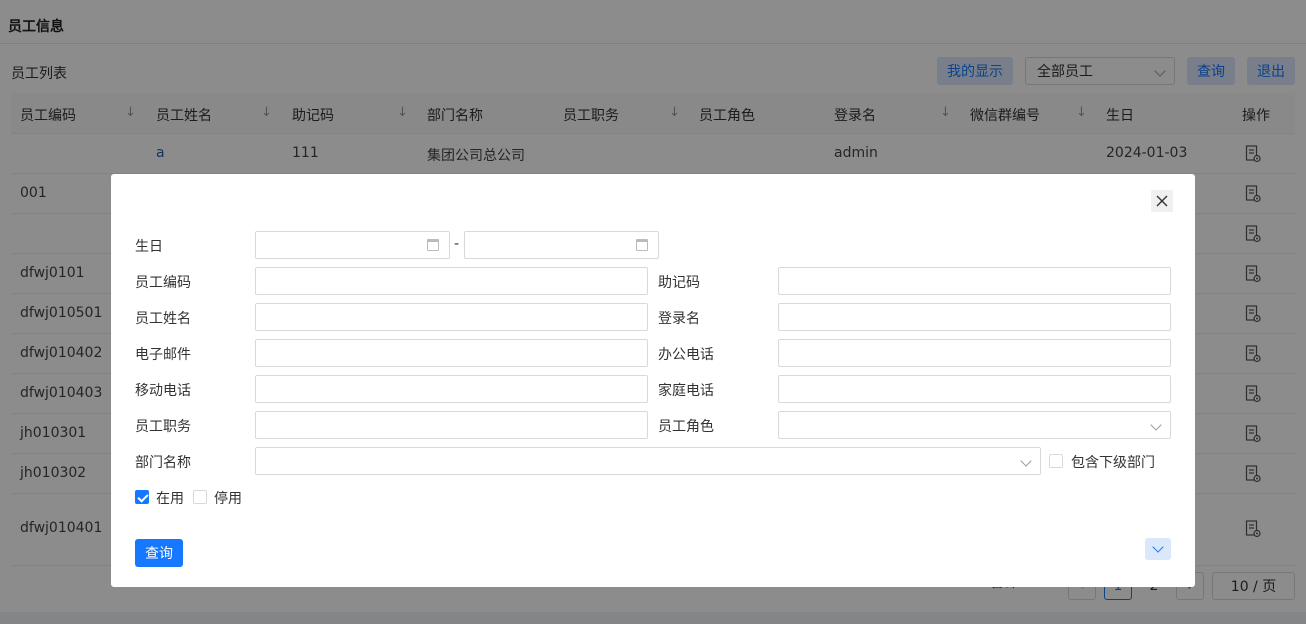 Image resolution: width=1306 pixels, height=624 pixels. I want to click on office-phone-input, so click(974, 353).